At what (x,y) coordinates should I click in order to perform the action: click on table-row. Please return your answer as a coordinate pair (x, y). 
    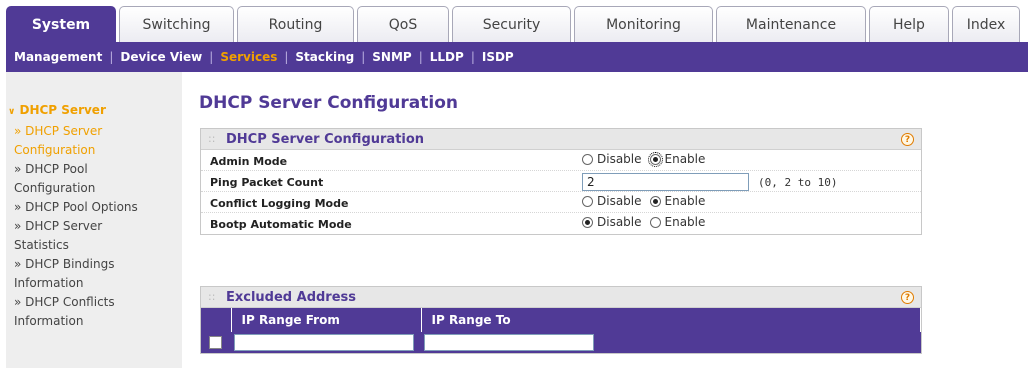
    Looking at the image, I should click on (561, 342).